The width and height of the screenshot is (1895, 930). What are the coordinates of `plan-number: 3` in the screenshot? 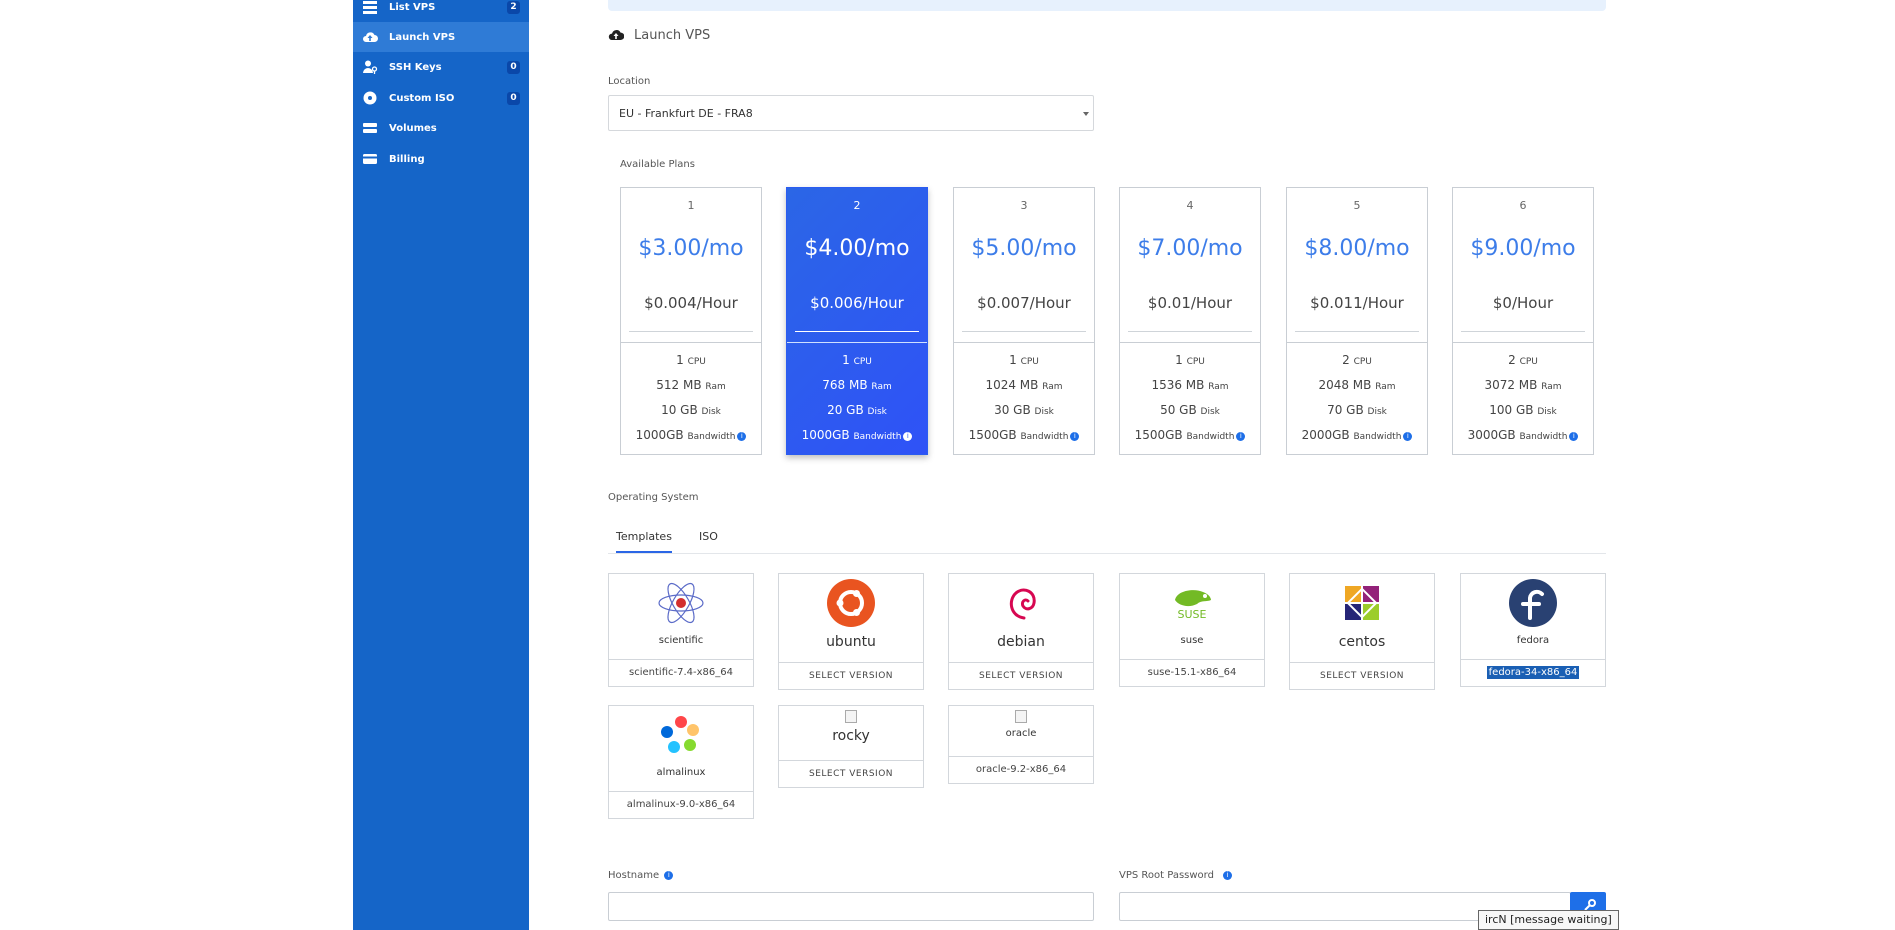 It's located at (1024, 205).